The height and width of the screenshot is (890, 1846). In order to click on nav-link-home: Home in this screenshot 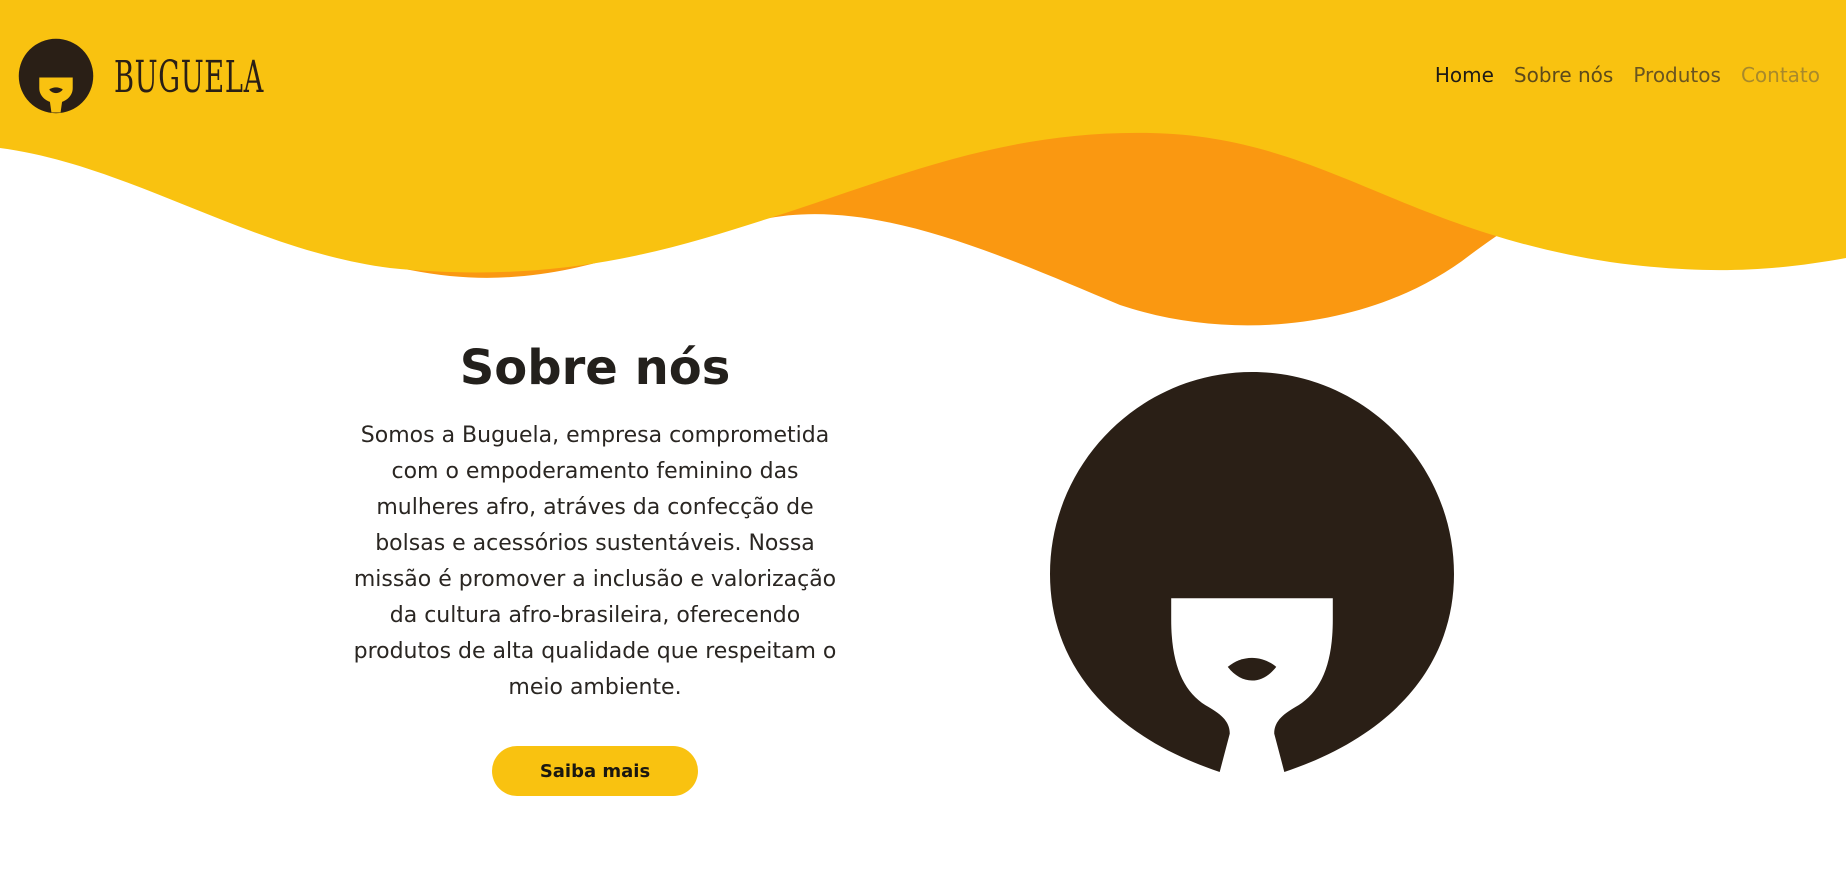, I will do `click(1464, 75)`.